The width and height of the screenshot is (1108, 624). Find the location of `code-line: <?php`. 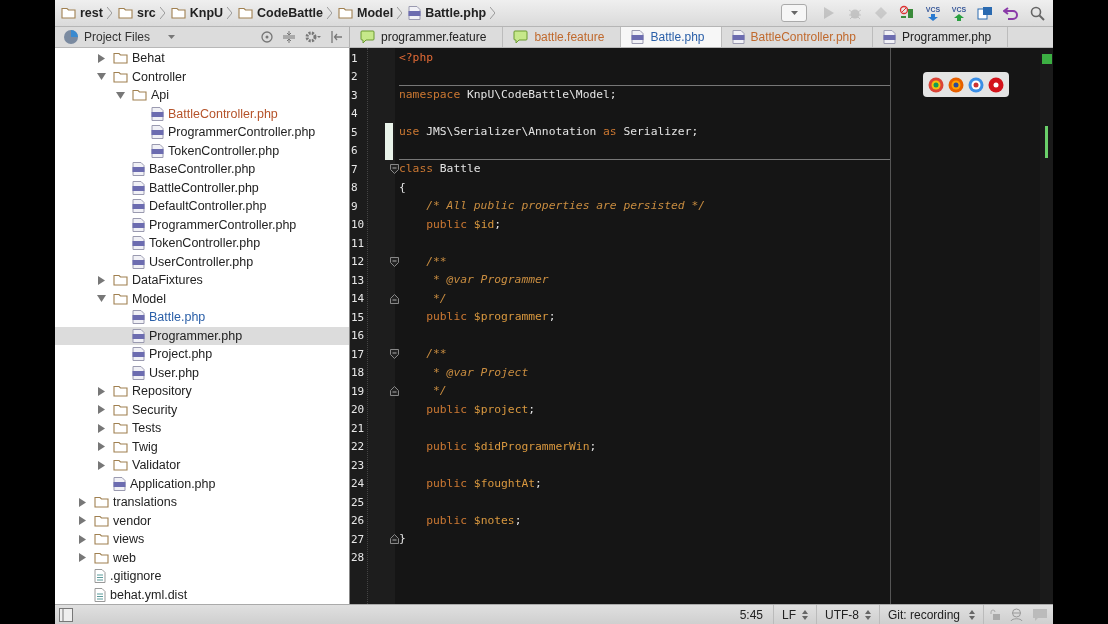

code-line: <?php is located at coordinates (416, 58).